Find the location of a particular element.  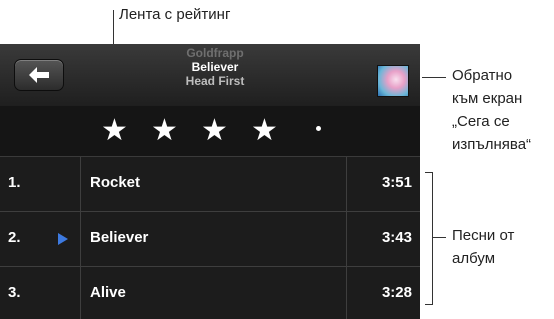

back-button is located at coordinates (39, 75).